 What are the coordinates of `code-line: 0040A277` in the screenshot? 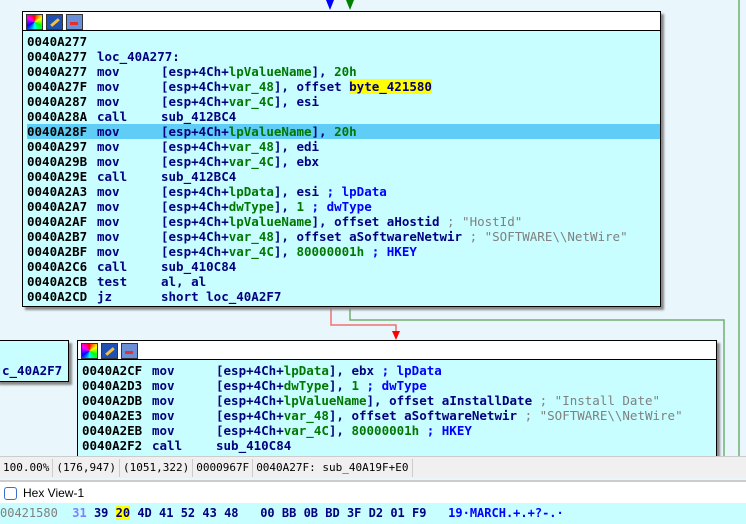 It's located at (343, 41).